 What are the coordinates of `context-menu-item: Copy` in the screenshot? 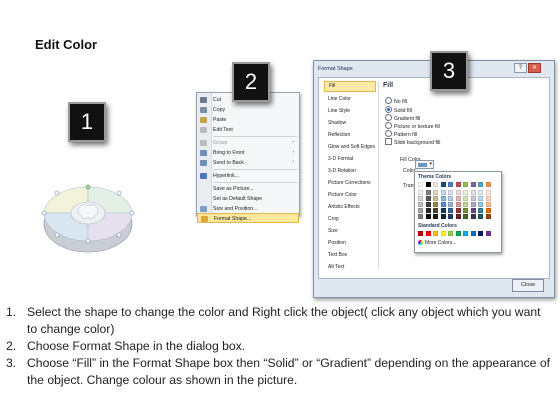 It's located at (248, 110).